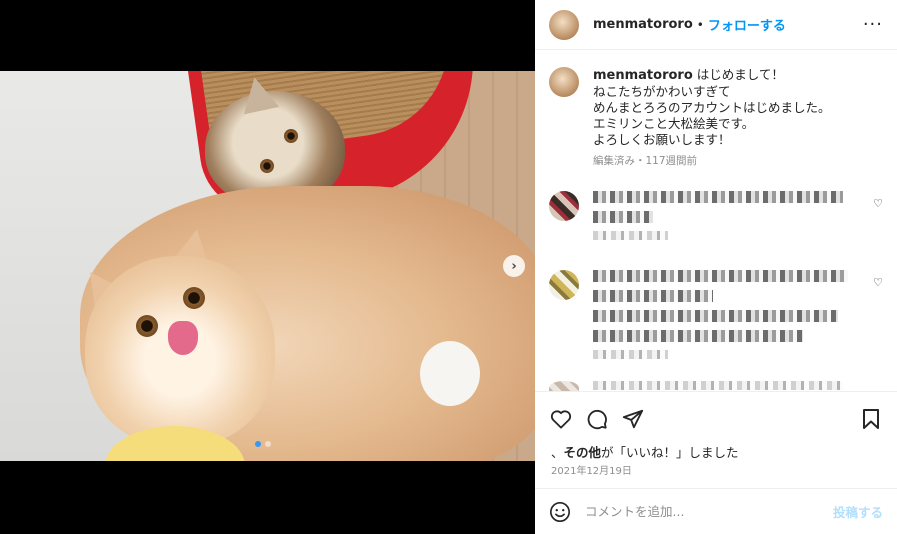 The image size is (897, 534). Describe the element at coordinates (674, 123) in the screenshot. I see `caption-line: エミリンこと大松絵美です。` at that location.